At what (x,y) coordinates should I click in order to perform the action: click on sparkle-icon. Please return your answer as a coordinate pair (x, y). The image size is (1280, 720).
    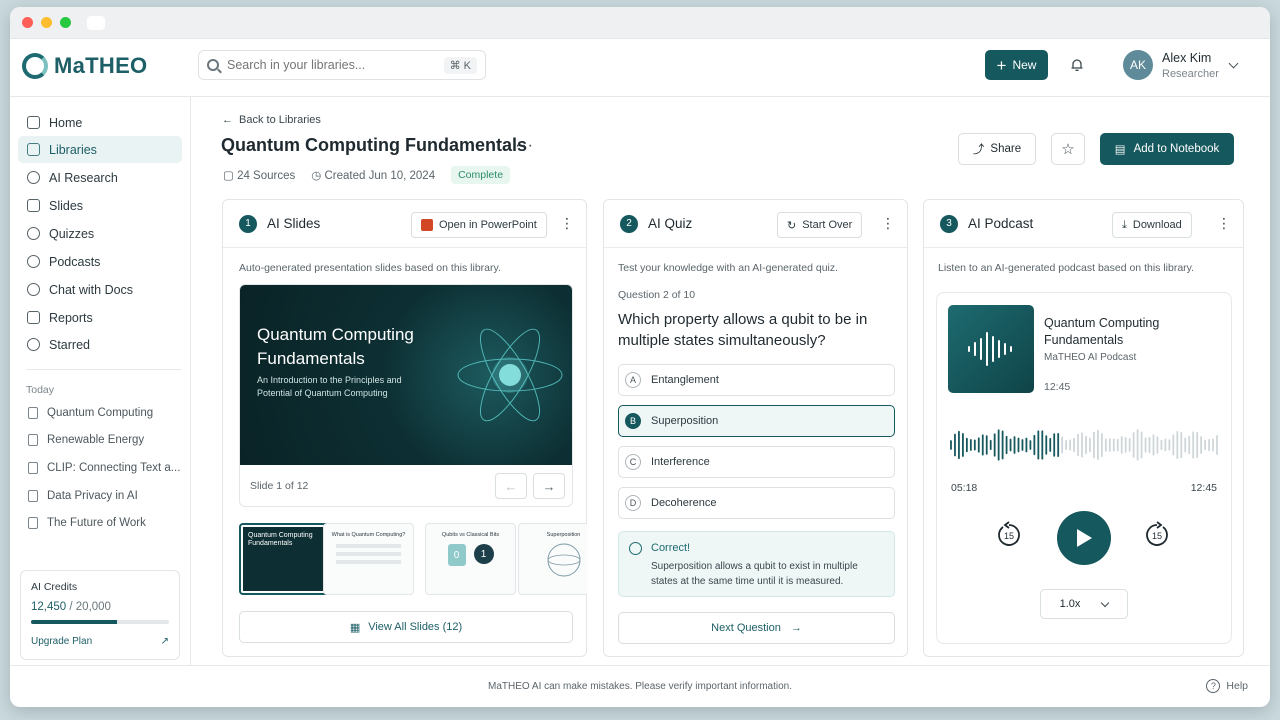
    Looking at the image, I should click on (33, 177).